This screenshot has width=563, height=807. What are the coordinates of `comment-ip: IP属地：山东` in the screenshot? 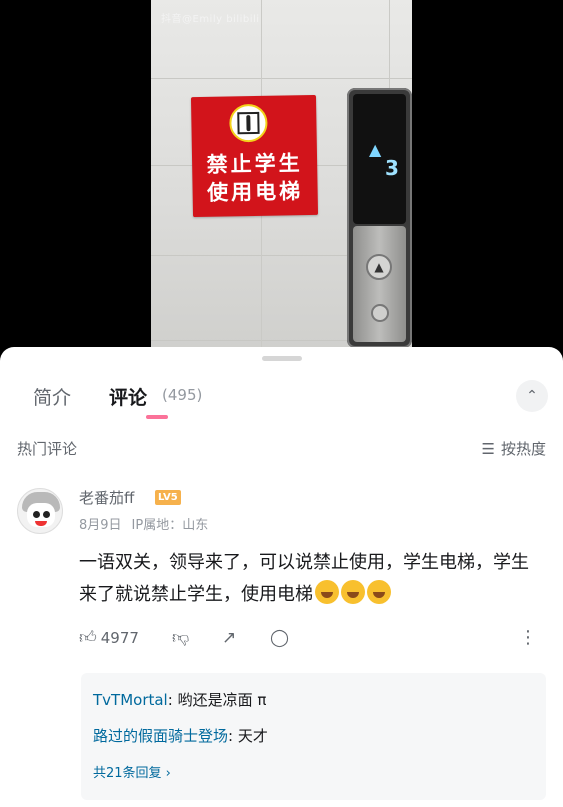 It's located at (170, 525).